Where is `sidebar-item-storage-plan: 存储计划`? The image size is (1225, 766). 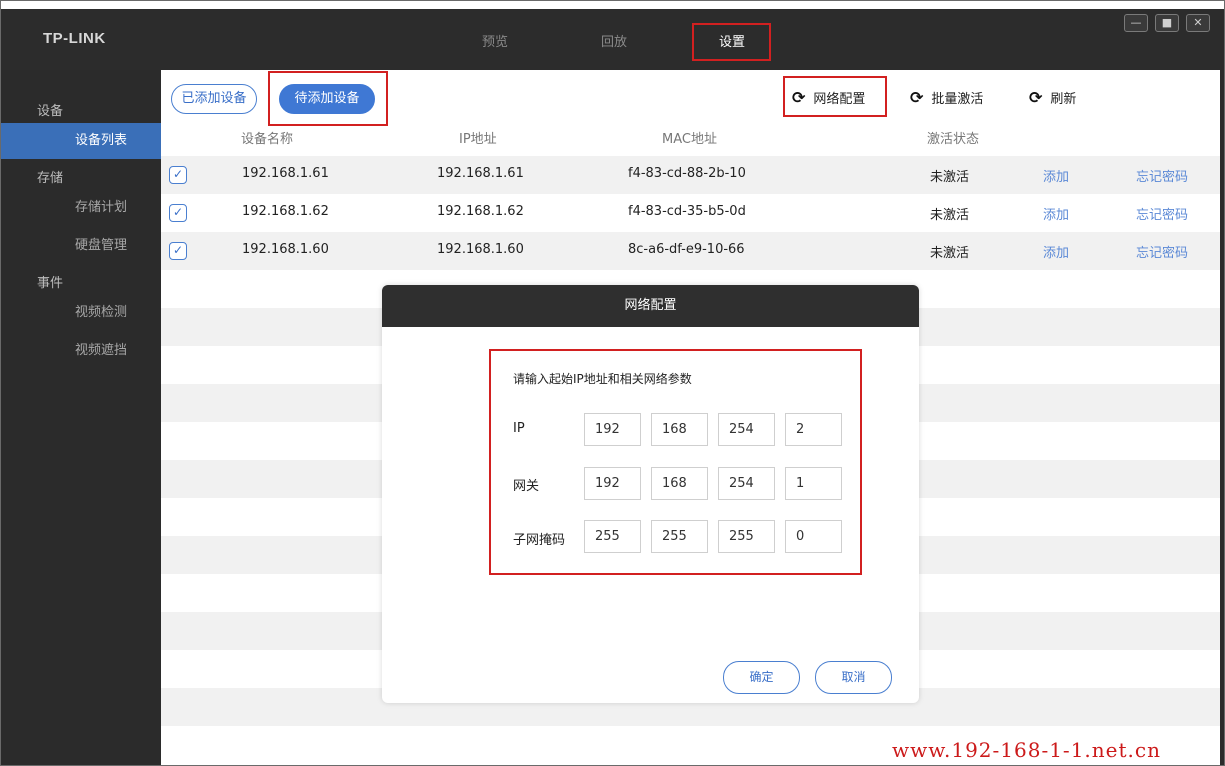
sidebar-item-storage-plan: 存储计划 is located at coordinates (81, 208).